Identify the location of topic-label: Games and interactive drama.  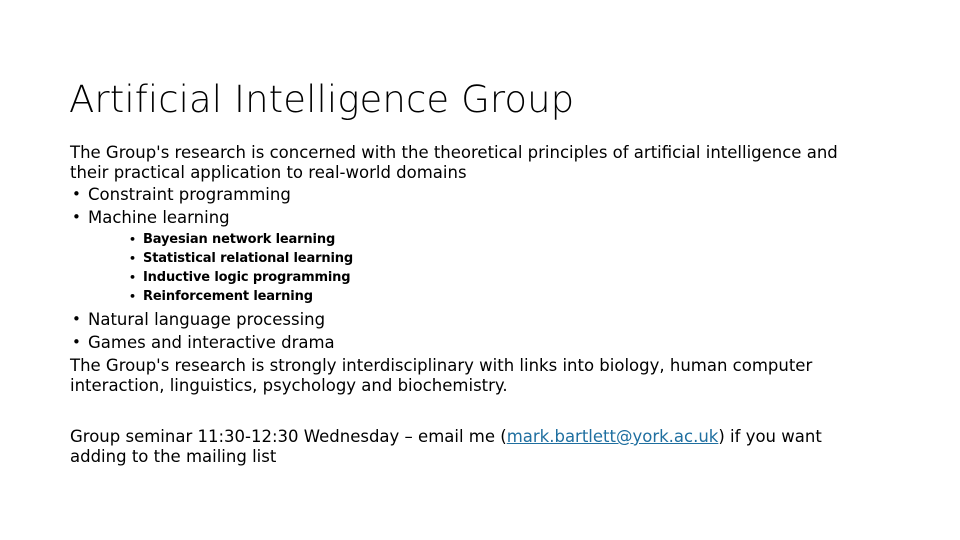
(211, 342).